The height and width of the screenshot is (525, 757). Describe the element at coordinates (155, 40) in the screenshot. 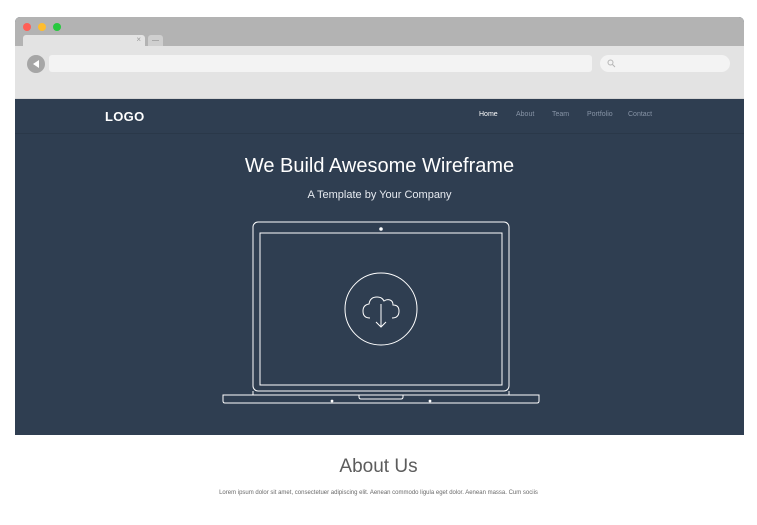

I see `new-tab-button` at that location.